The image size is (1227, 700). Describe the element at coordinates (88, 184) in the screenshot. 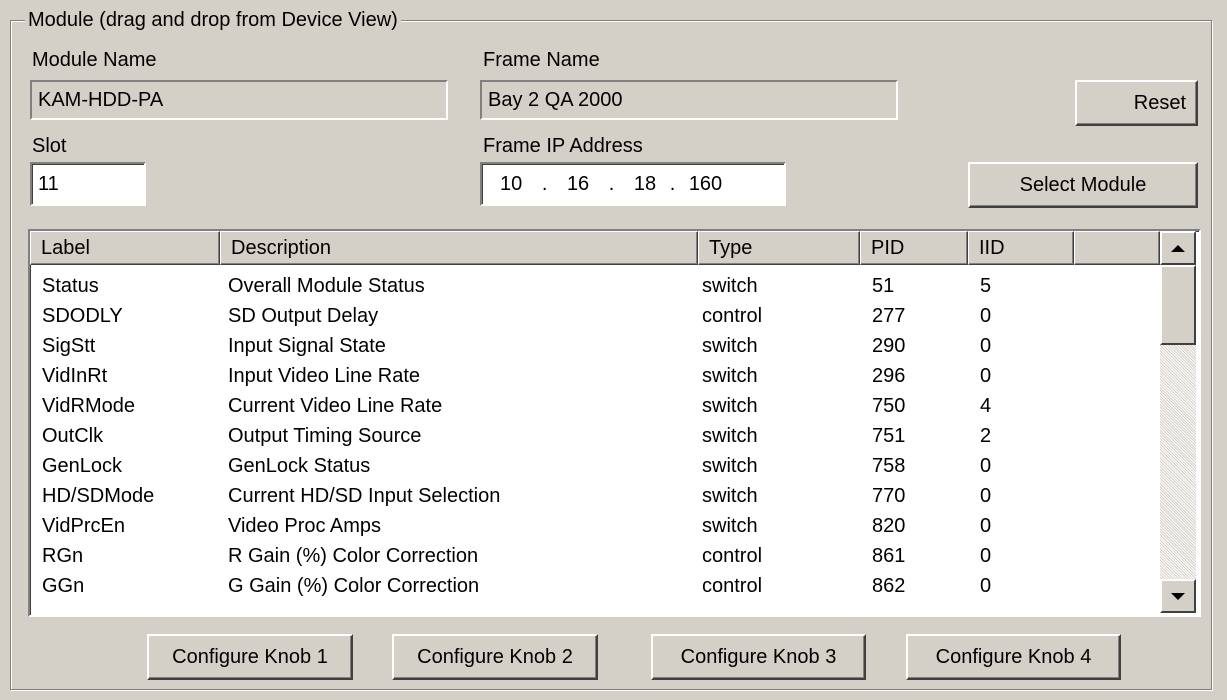

I see `slot-input: 11` at that location.